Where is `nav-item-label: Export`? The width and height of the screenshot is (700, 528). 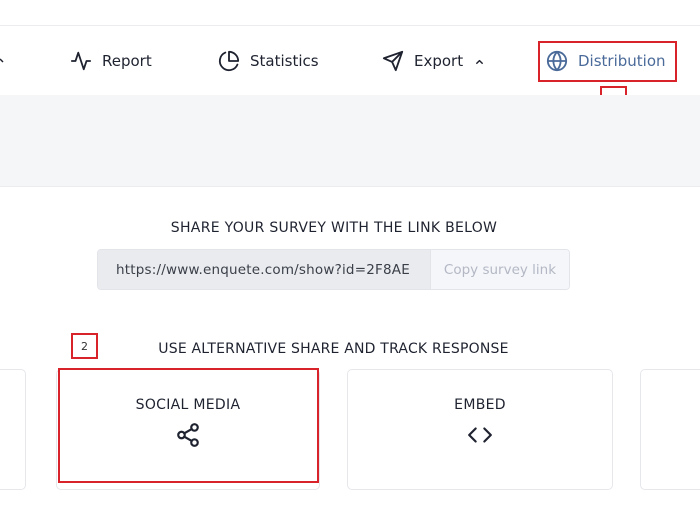 nav-item-label: Export is located at coordinates (439, 61).